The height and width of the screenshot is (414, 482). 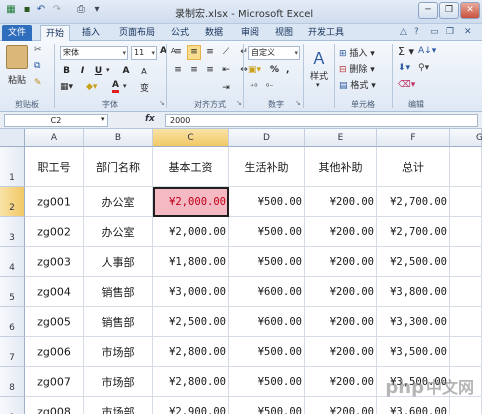 What do you see at coordinates (12, 382) in the screenshot?
I see `row-header-8: 8` at bounding box center [12, 382].